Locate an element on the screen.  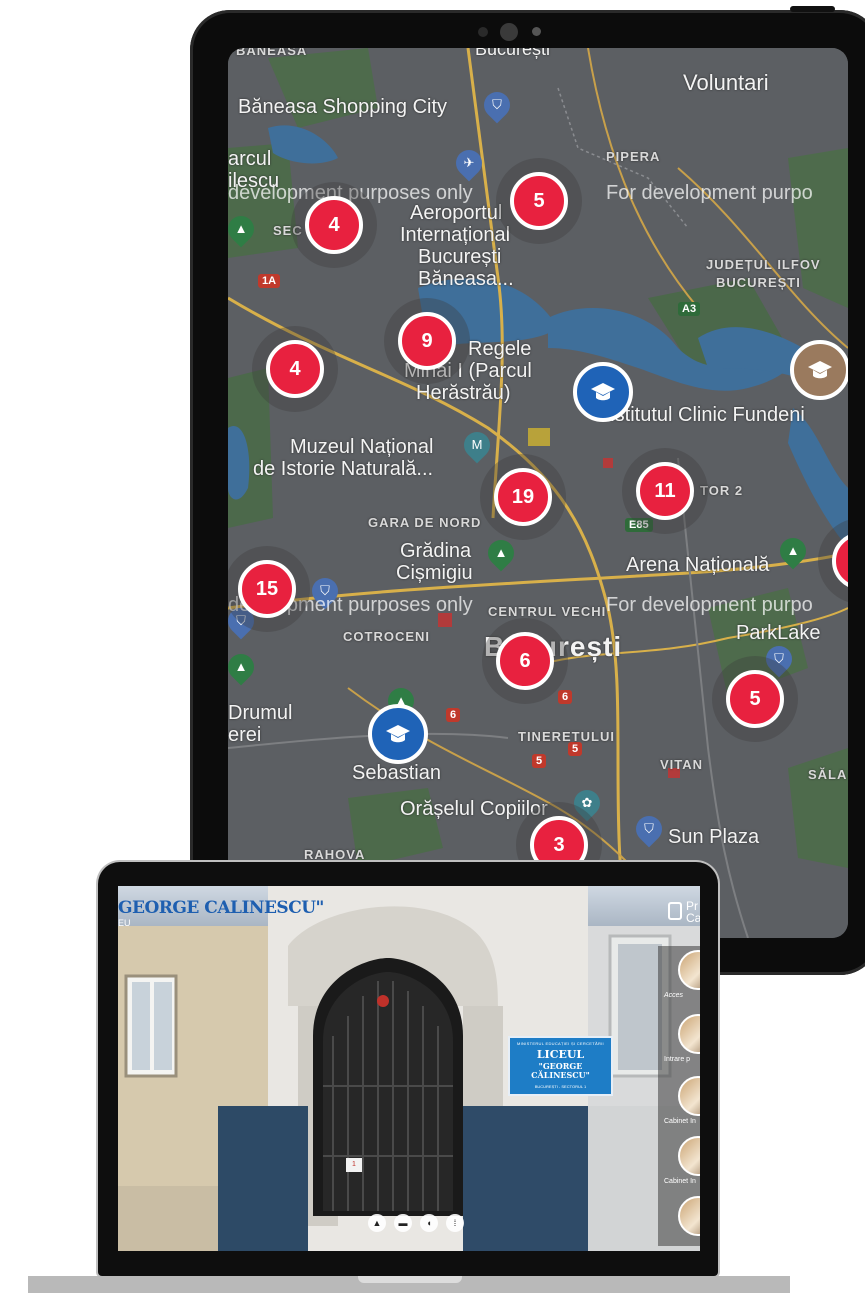
map-label-judet-2: BUCUREȘTI is located at coordinates (758, 282).